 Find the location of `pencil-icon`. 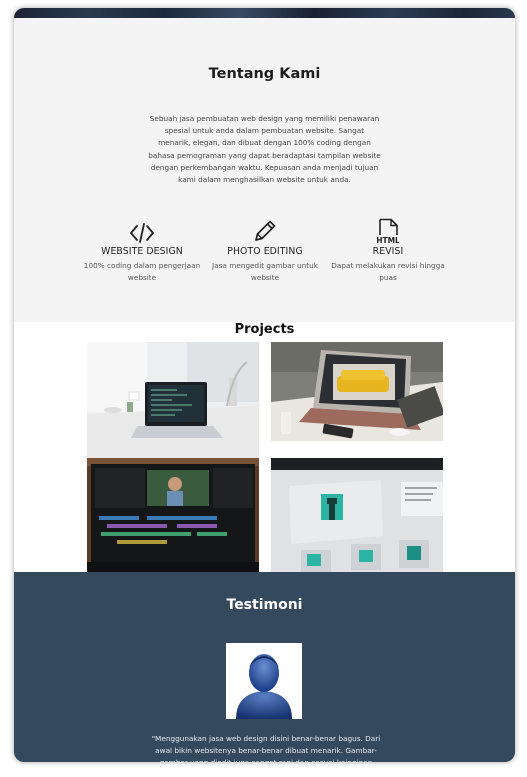

pencil-icon is located at coordinates (265, 231).